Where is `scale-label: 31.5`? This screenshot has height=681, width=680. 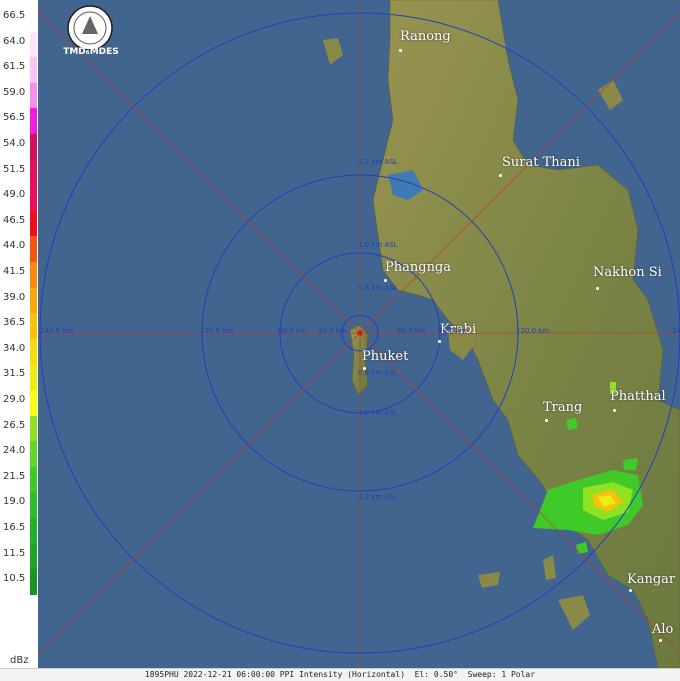
scale-label: 31.5 is located at coordinates (14, 374).